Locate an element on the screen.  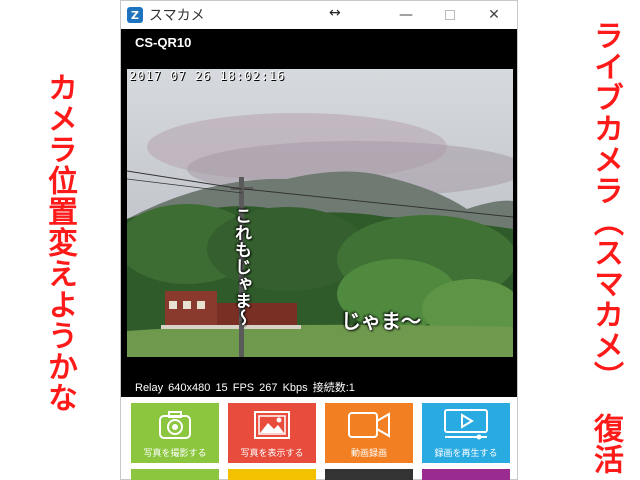
annotation-horizontal: じゃま～ is located at coordinates (381, 321).